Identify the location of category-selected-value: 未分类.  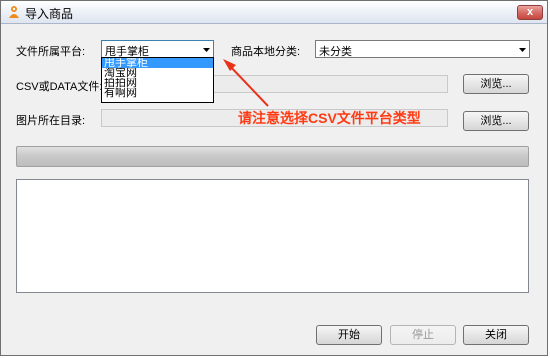
(335, 52).